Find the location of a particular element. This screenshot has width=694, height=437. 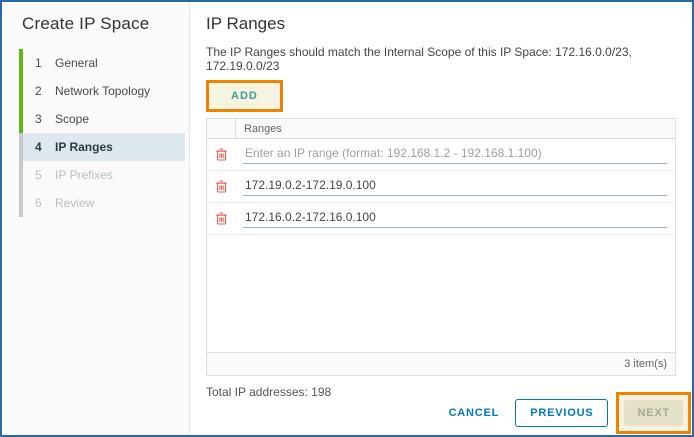

add-range-button: ADD is located at coordinates (244, 96).